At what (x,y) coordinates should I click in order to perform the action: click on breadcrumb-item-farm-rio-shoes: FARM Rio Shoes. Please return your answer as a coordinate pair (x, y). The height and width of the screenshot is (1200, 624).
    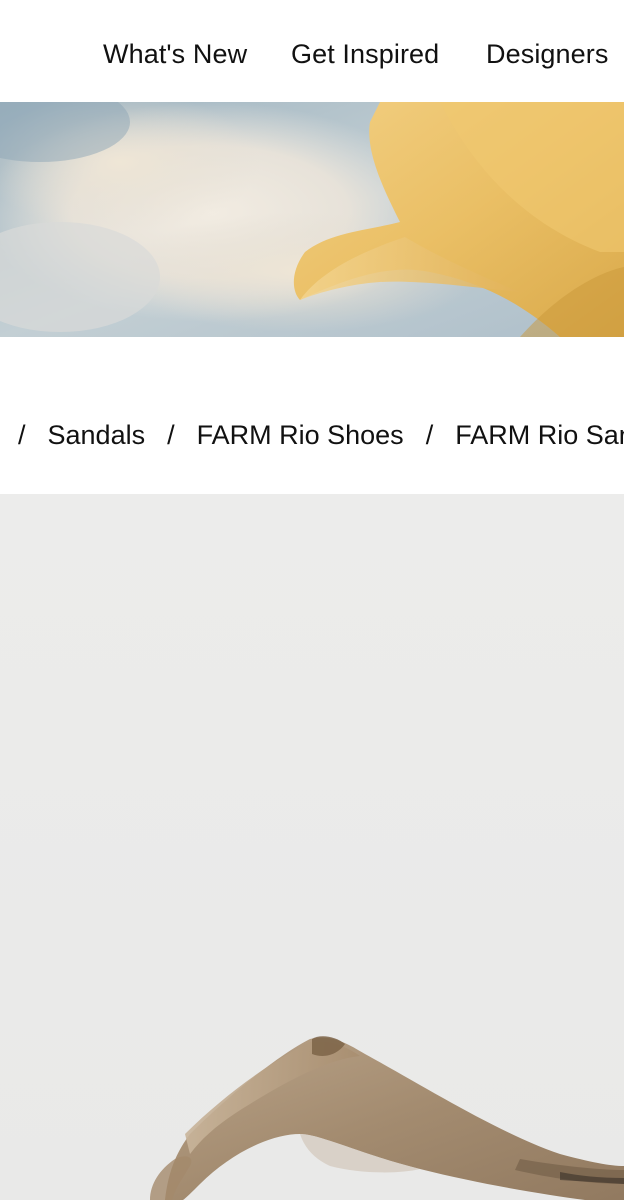
    Looking at the image, I should click on (311, 435).